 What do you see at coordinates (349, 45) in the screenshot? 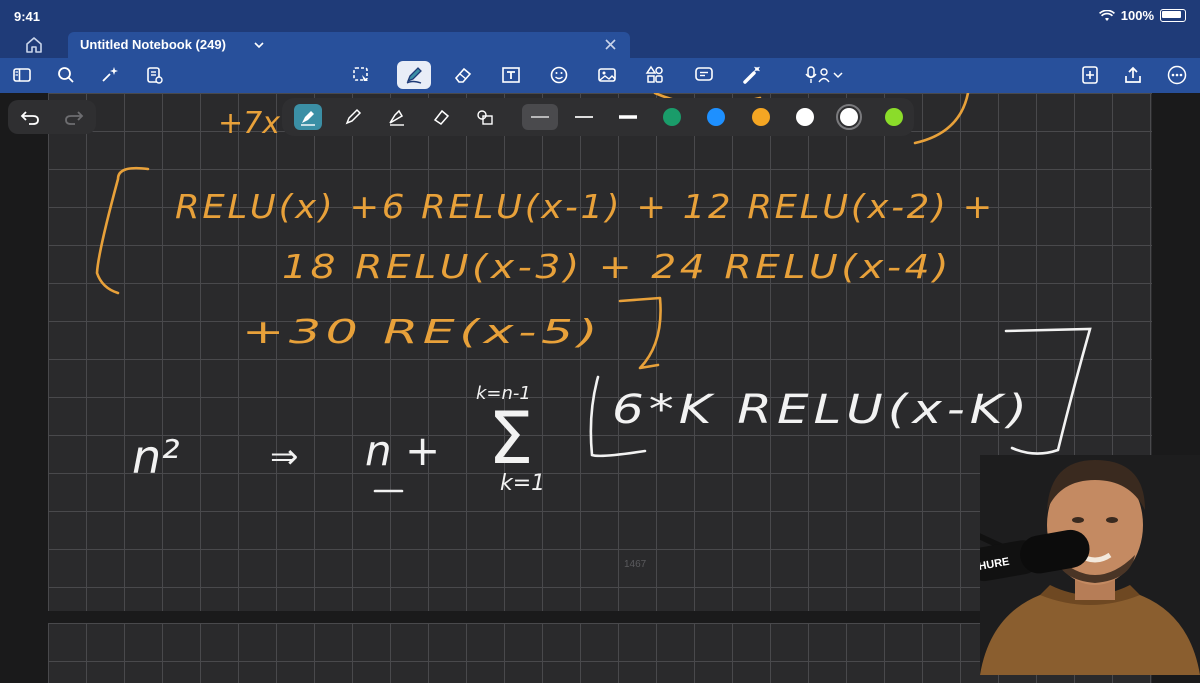
I see `tab-notebook: Untitled Notebook (249)` at bounding box center [349, 45].